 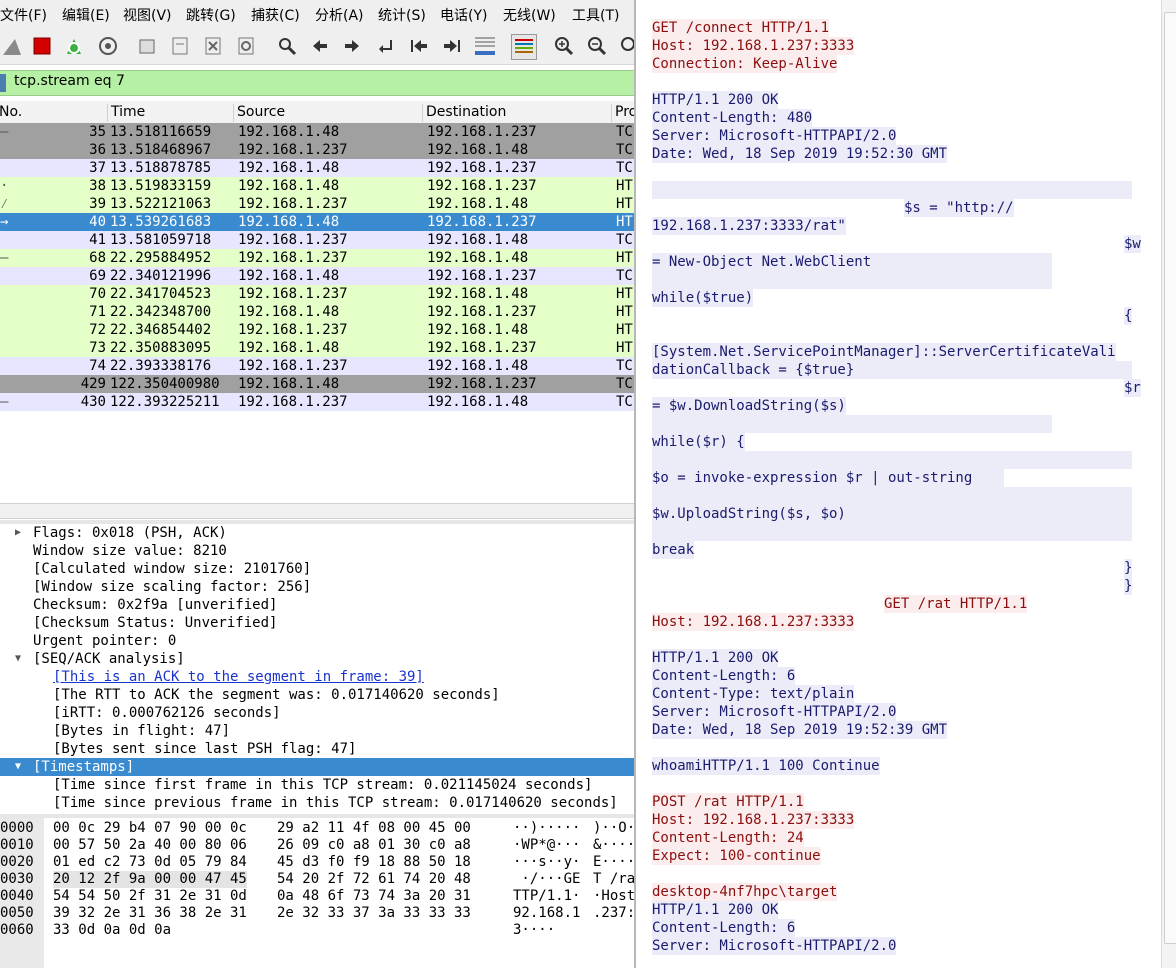 I want to click on forward-arrow-icon, so click(x=352, y=46).